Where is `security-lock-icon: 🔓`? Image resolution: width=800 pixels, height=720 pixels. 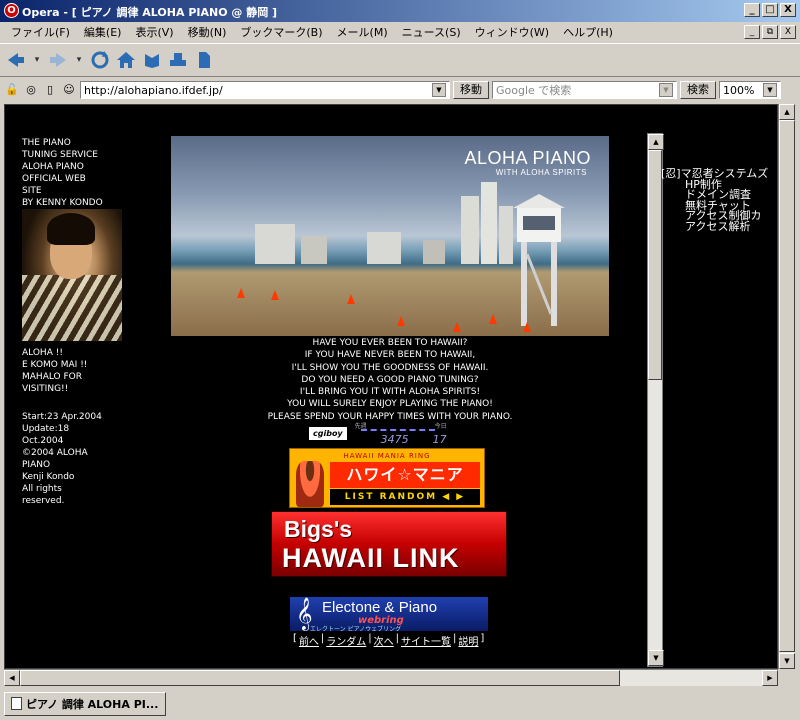
security-lock-icon: 🔓 is located at coordinates (12, 90).